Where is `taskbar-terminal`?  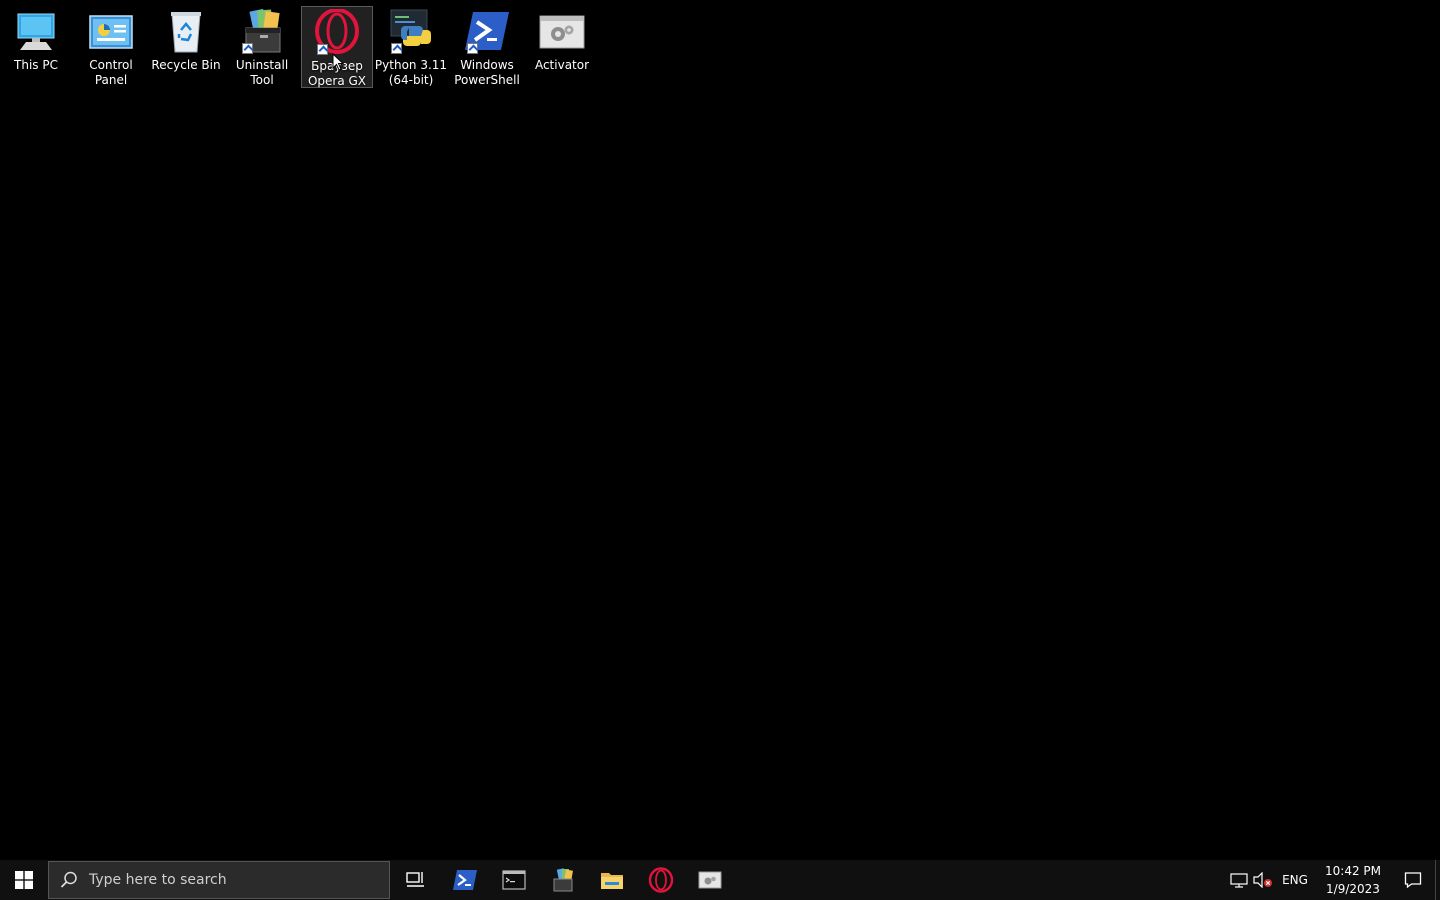
taskbar-terminal is located at coordinates (513, 880).